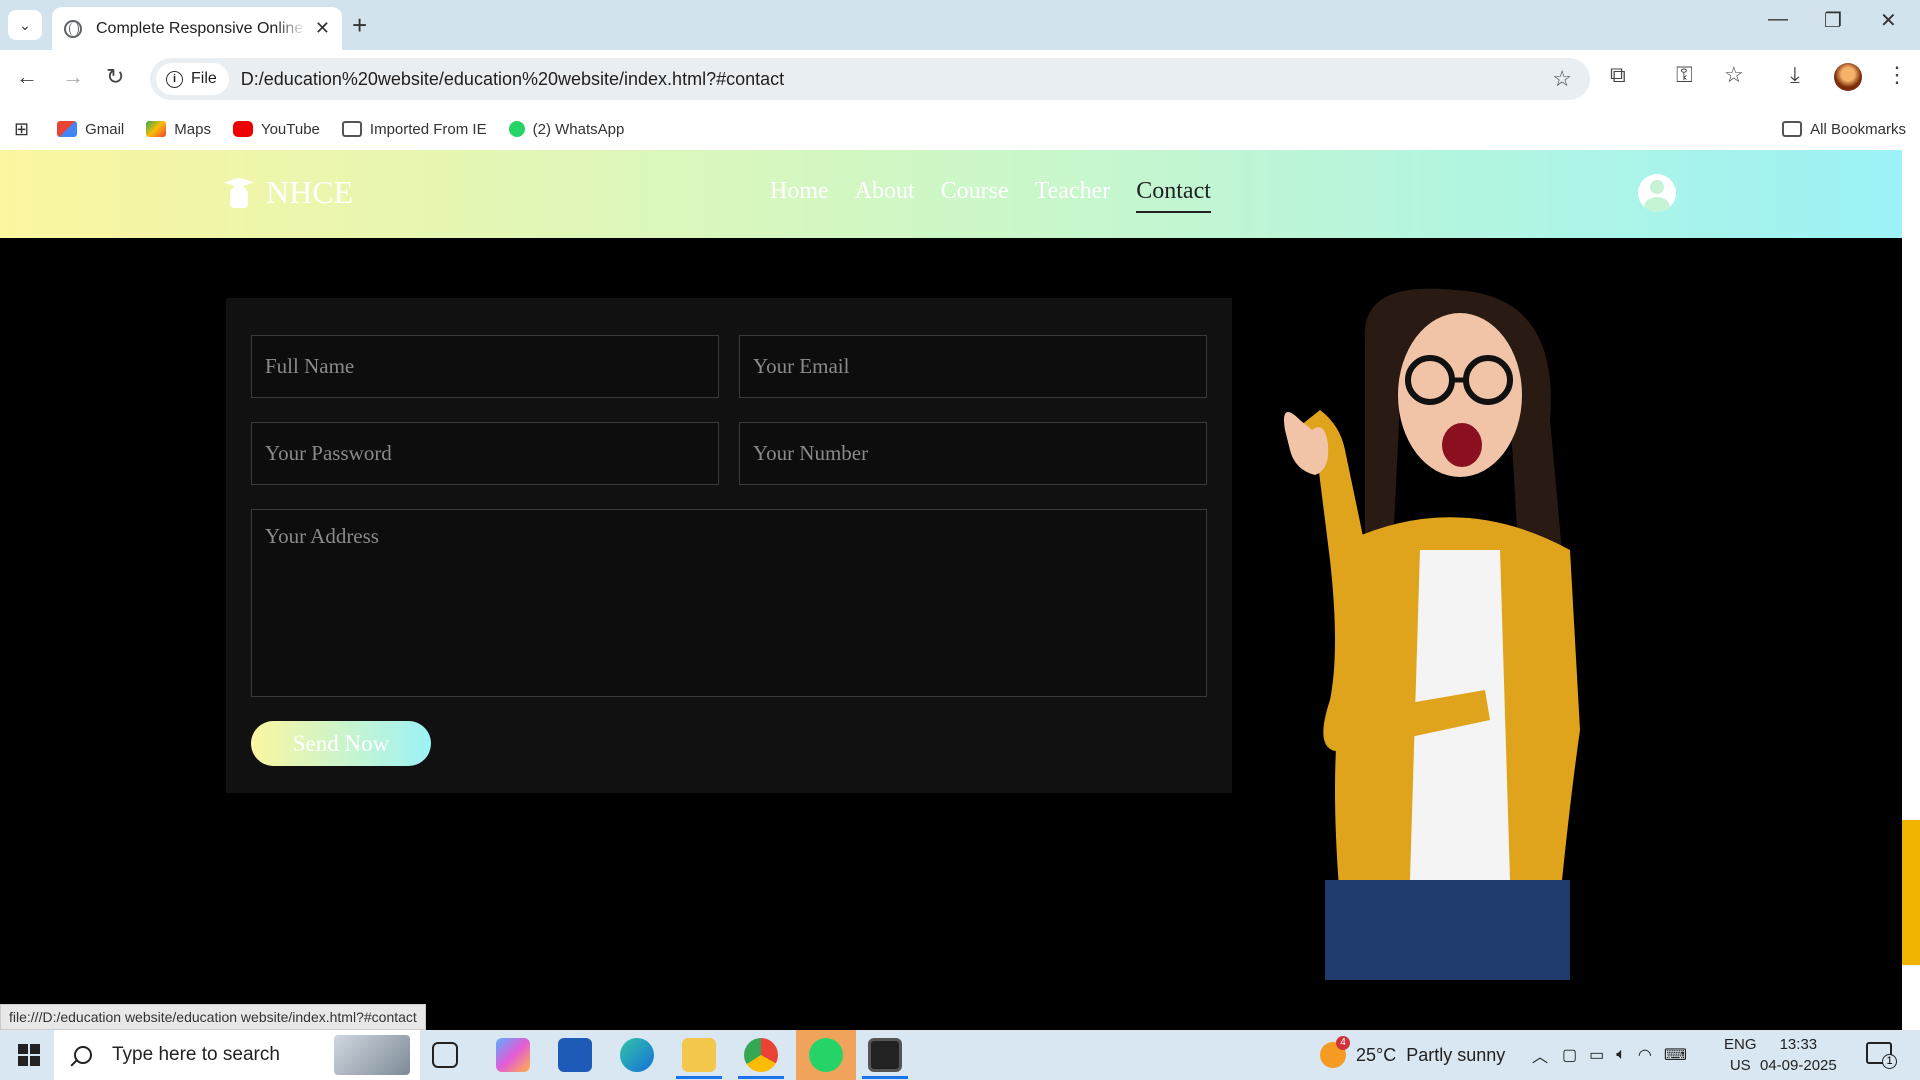 This screenshot has width=1920, height=1080. Describe the element at coordinates (1778, 19) in the screenshot. I see `minimize-button: —` at that location.